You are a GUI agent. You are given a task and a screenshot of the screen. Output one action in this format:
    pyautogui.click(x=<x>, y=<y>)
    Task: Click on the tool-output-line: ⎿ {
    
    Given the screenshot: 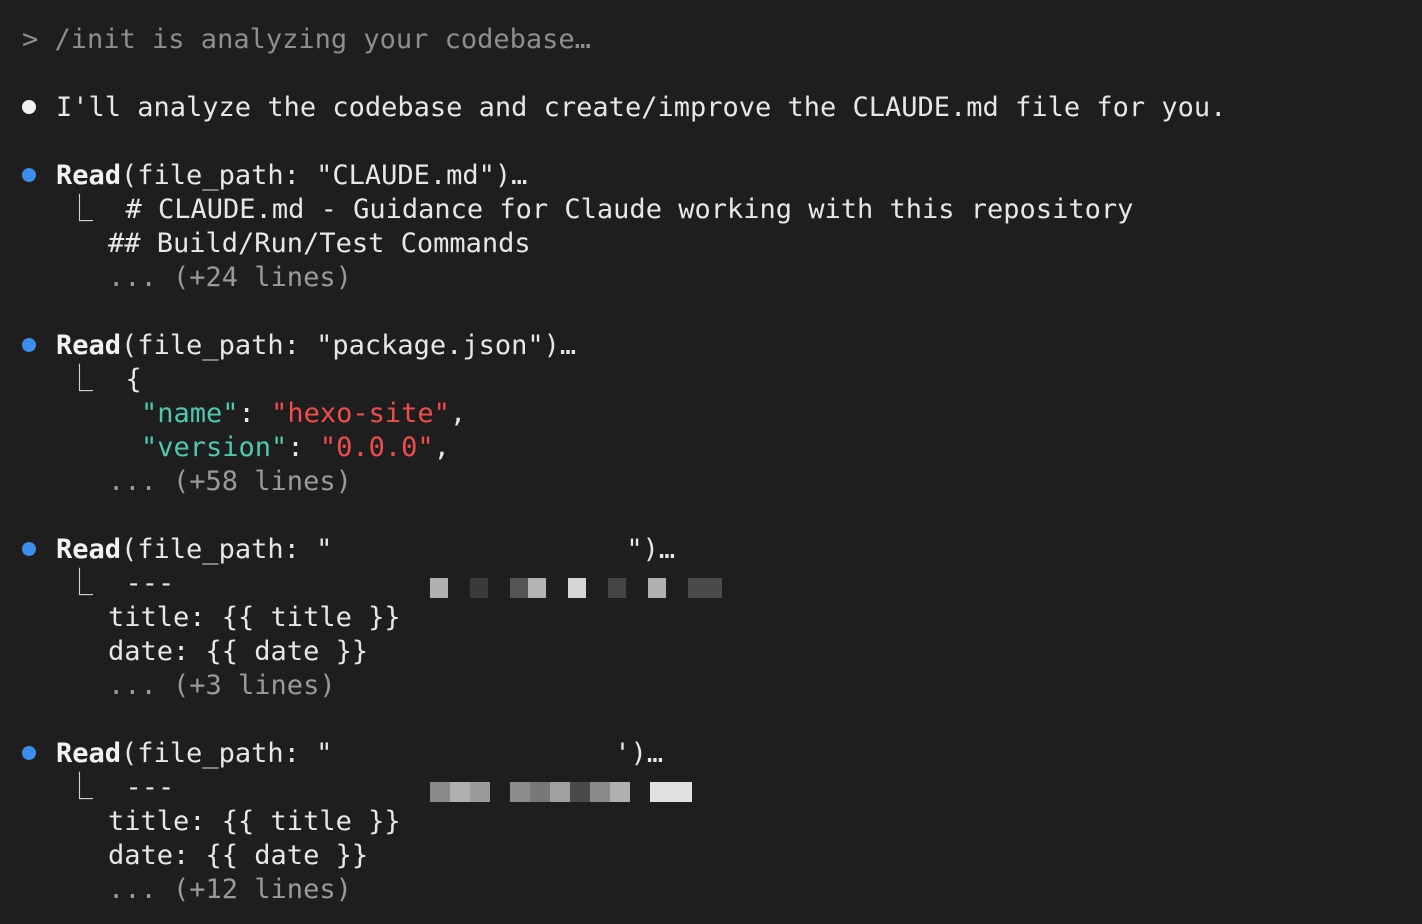 What is the action you would take?
    pyautogui.click(x=104, y=380)
    